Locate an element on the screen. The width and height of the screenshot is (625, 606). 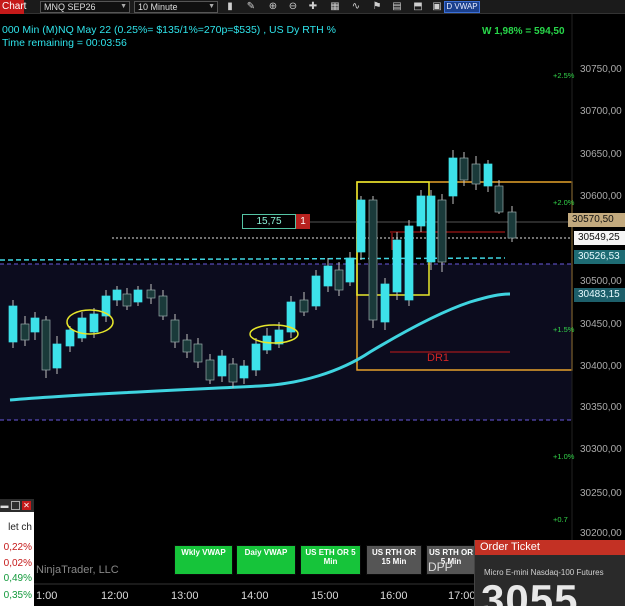
time-label: 14:00 is located at coordinates (255, 596).